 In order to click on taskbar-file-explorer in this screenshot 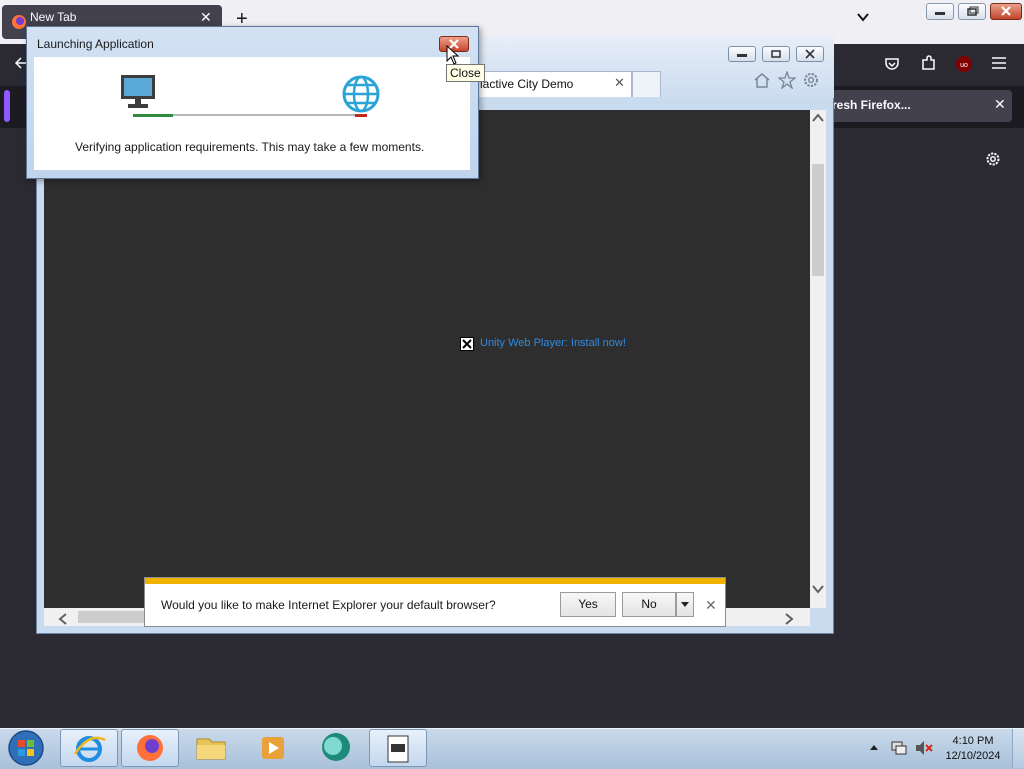, I will do `click(212, 748)`.